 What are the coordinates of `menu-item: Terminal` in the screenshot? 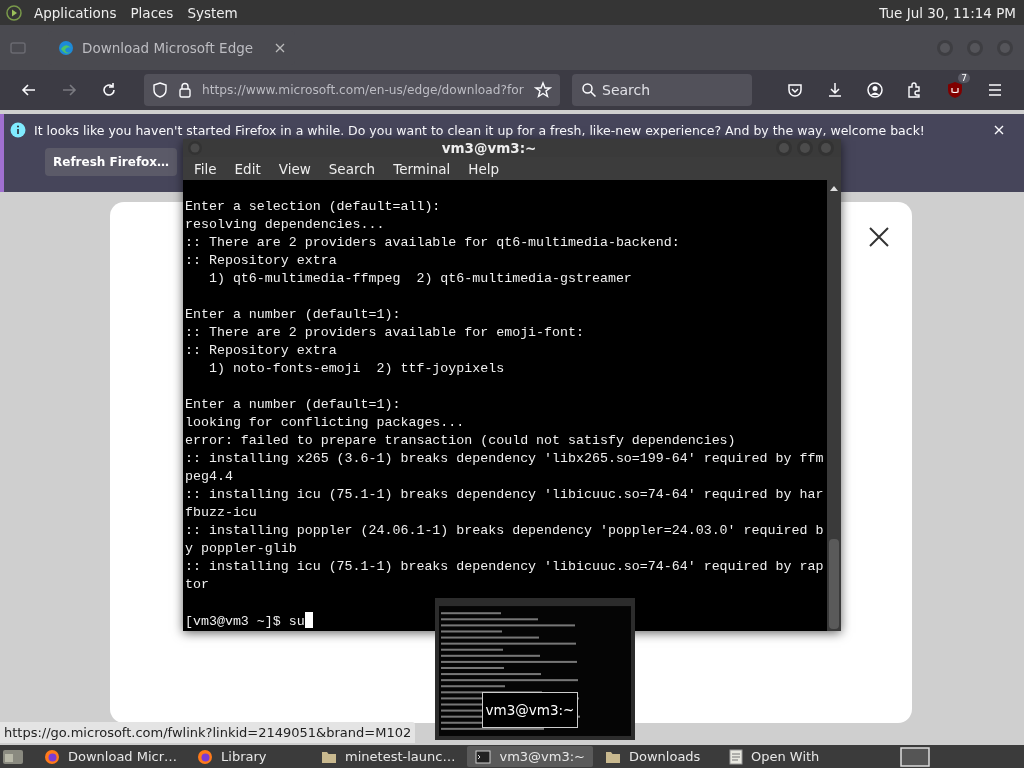 It's located at (422, 168).